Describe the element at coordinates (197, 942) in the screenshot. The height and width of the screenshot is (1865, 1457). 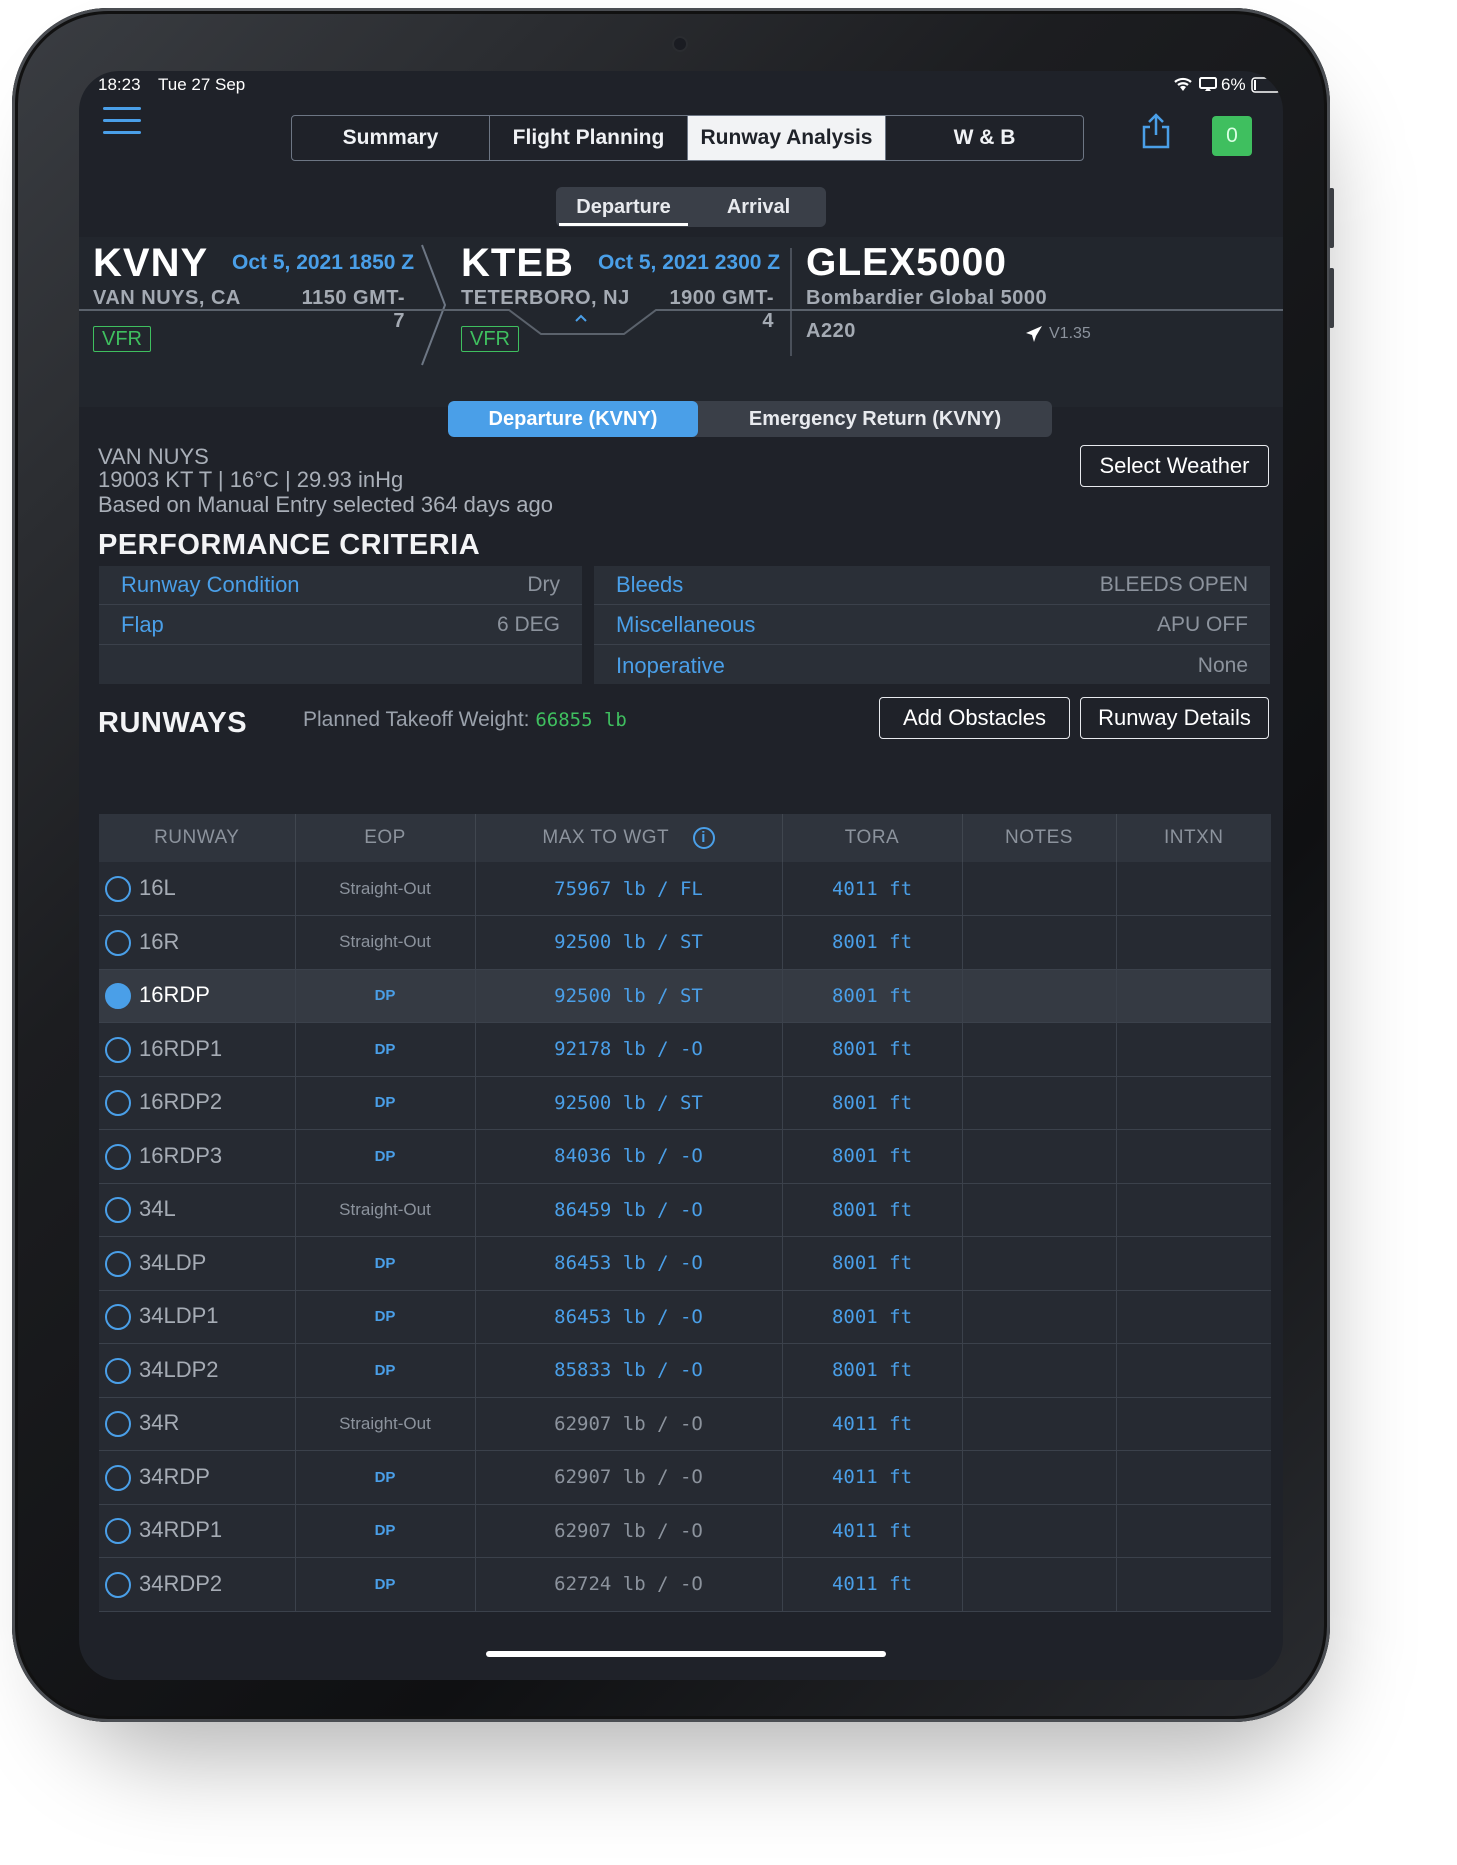
I see `runway-cell: 16R` at that location.